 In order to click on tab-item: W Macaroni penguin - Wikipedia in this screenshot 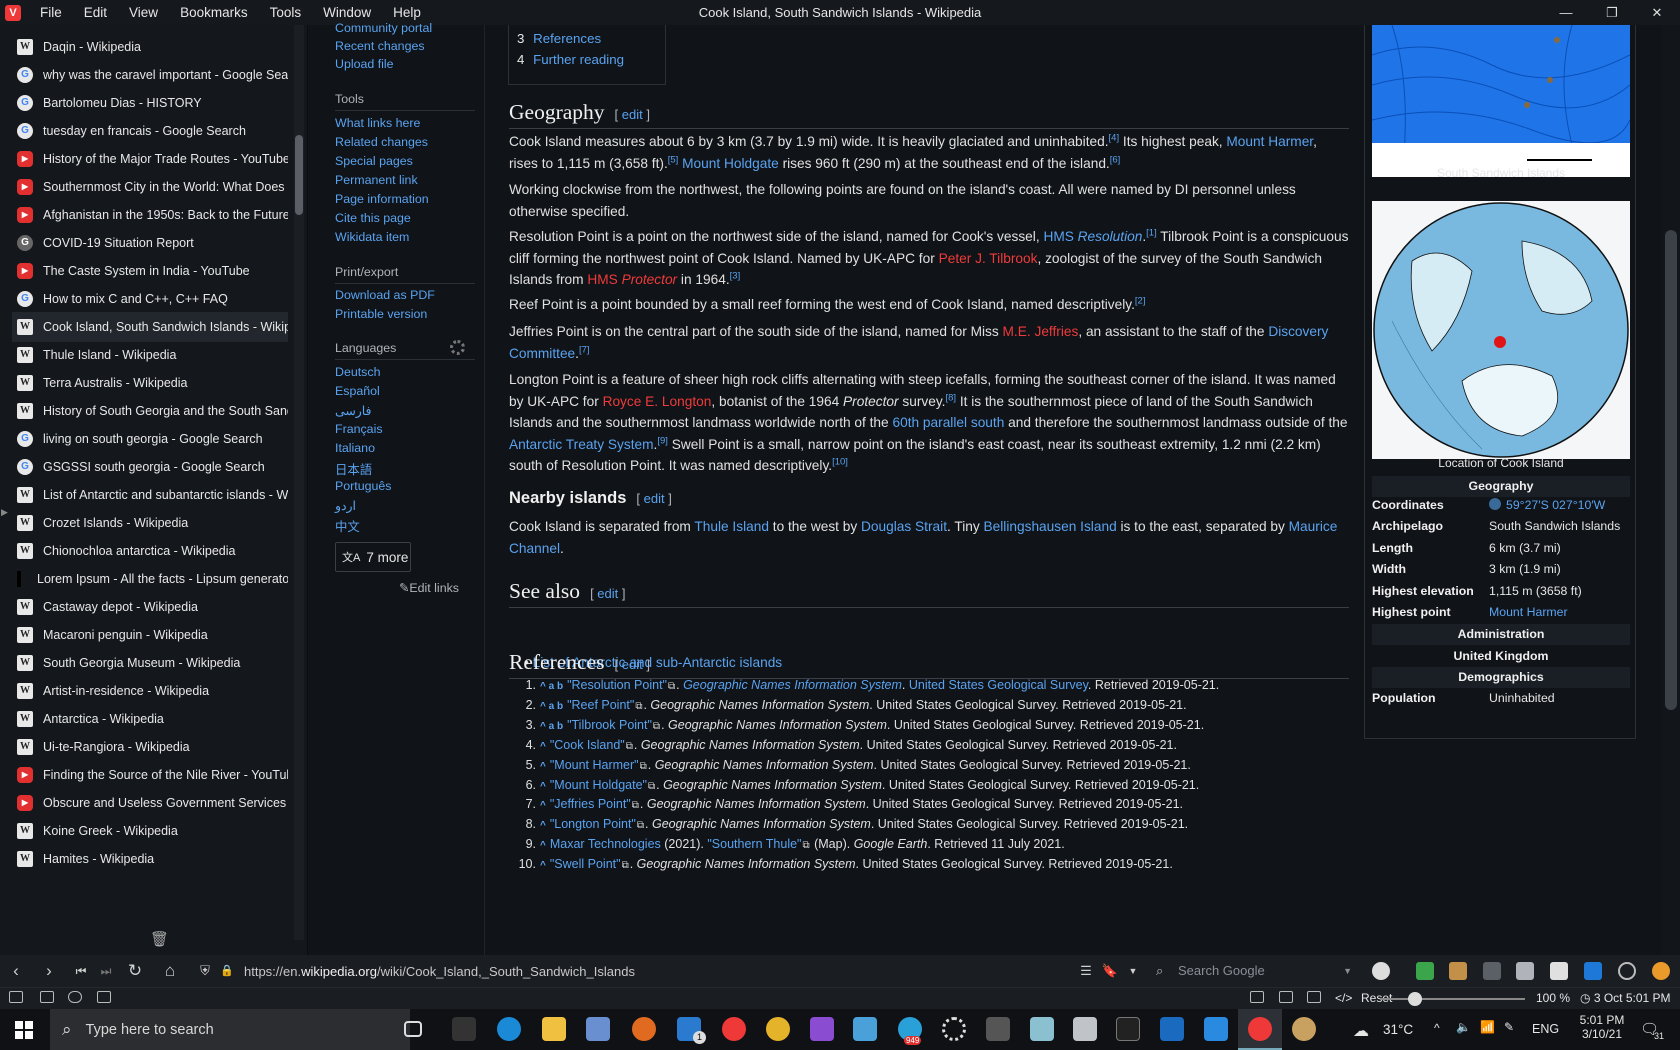, I will do `click(150, 635)`.